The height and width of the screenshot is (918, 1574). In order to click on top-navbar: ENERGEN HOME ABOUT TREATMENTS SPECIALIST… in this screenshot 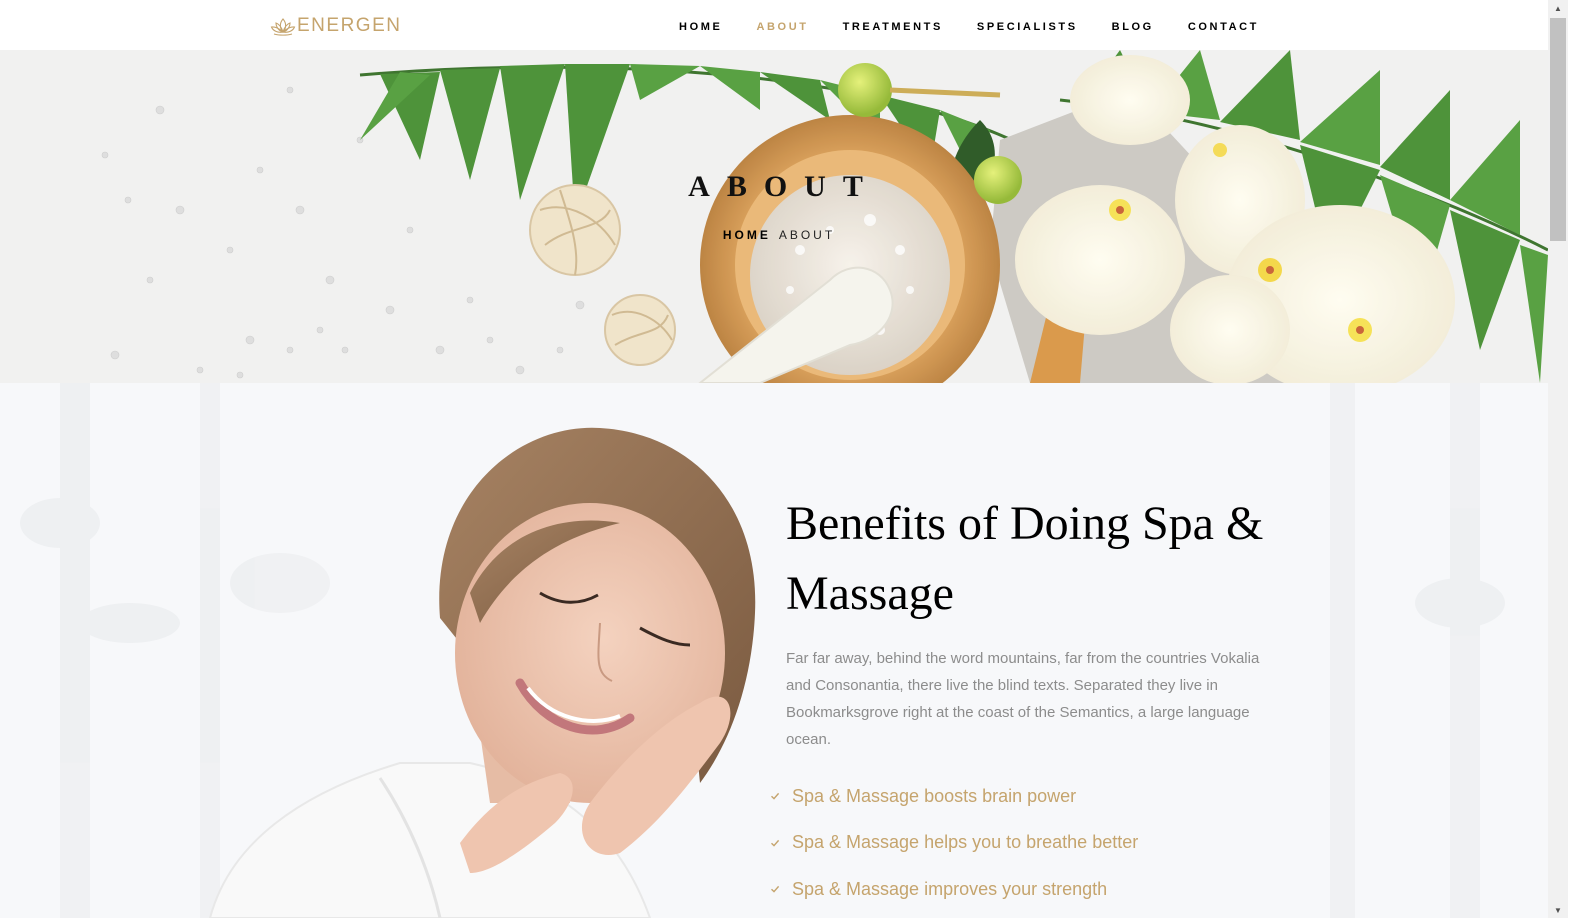, I will do `click(774, 25)`.